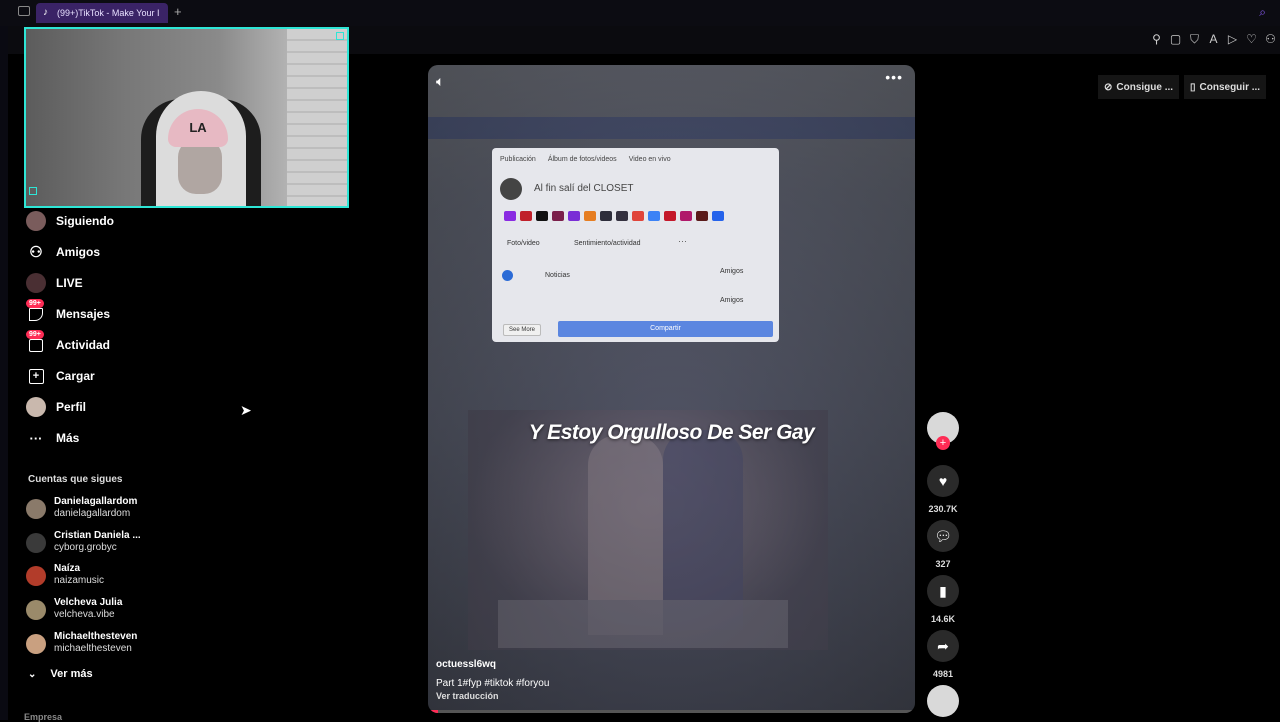 The height and width of the screenshot is (722, 1280). I want to click on browser-tab-tiktok: ♪ (99+)TikTok - Make Your I, so click(102, 13).